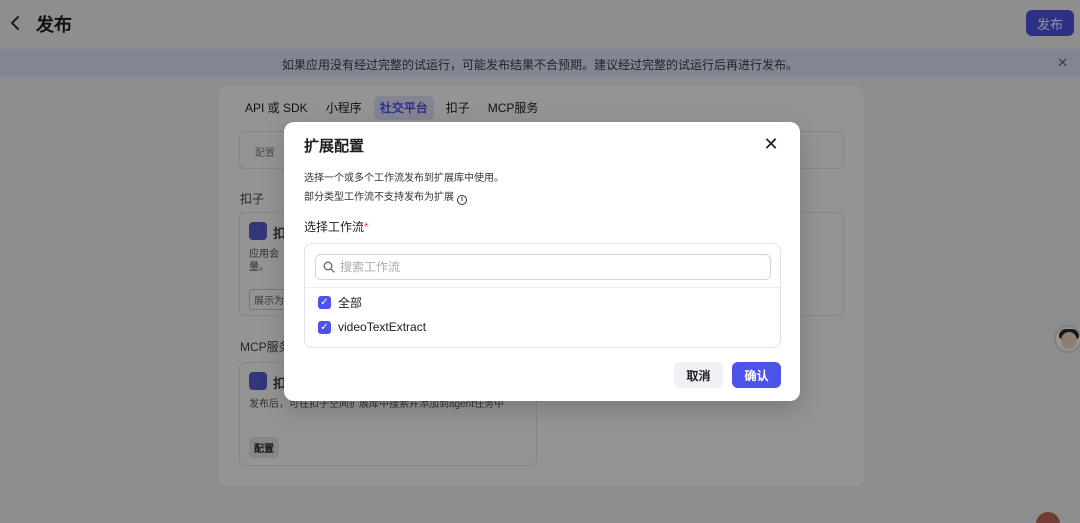 The width and height of the screenshot is (1080, 523). I want to click on cancel-button: 取消, so click(698, 375).